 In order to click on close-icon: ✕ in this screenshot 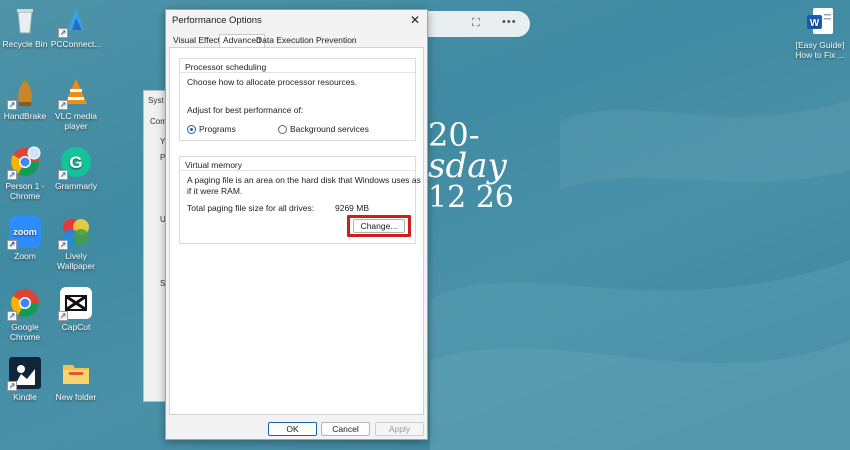, I will do `click(415, 20)`.